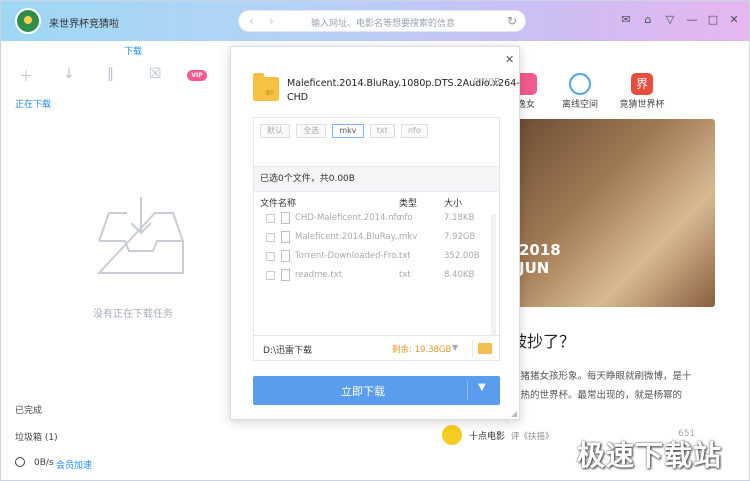 This screenshot has width=750, height=481. What do you see at coordinates (287, 349) in the screenshot?
I see `save-path: D:\迅雷下载` at bounding box center [287, 349].